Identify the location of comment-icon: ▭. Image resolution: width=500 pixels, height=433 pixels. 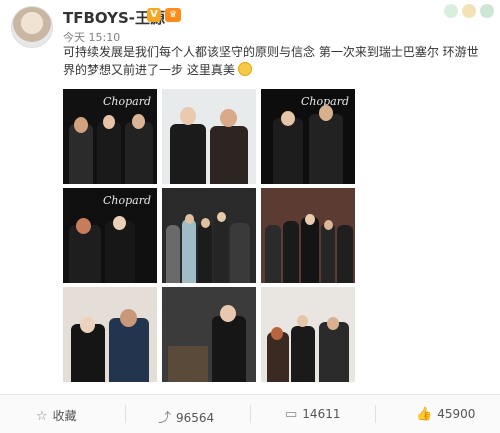
(291, 414).